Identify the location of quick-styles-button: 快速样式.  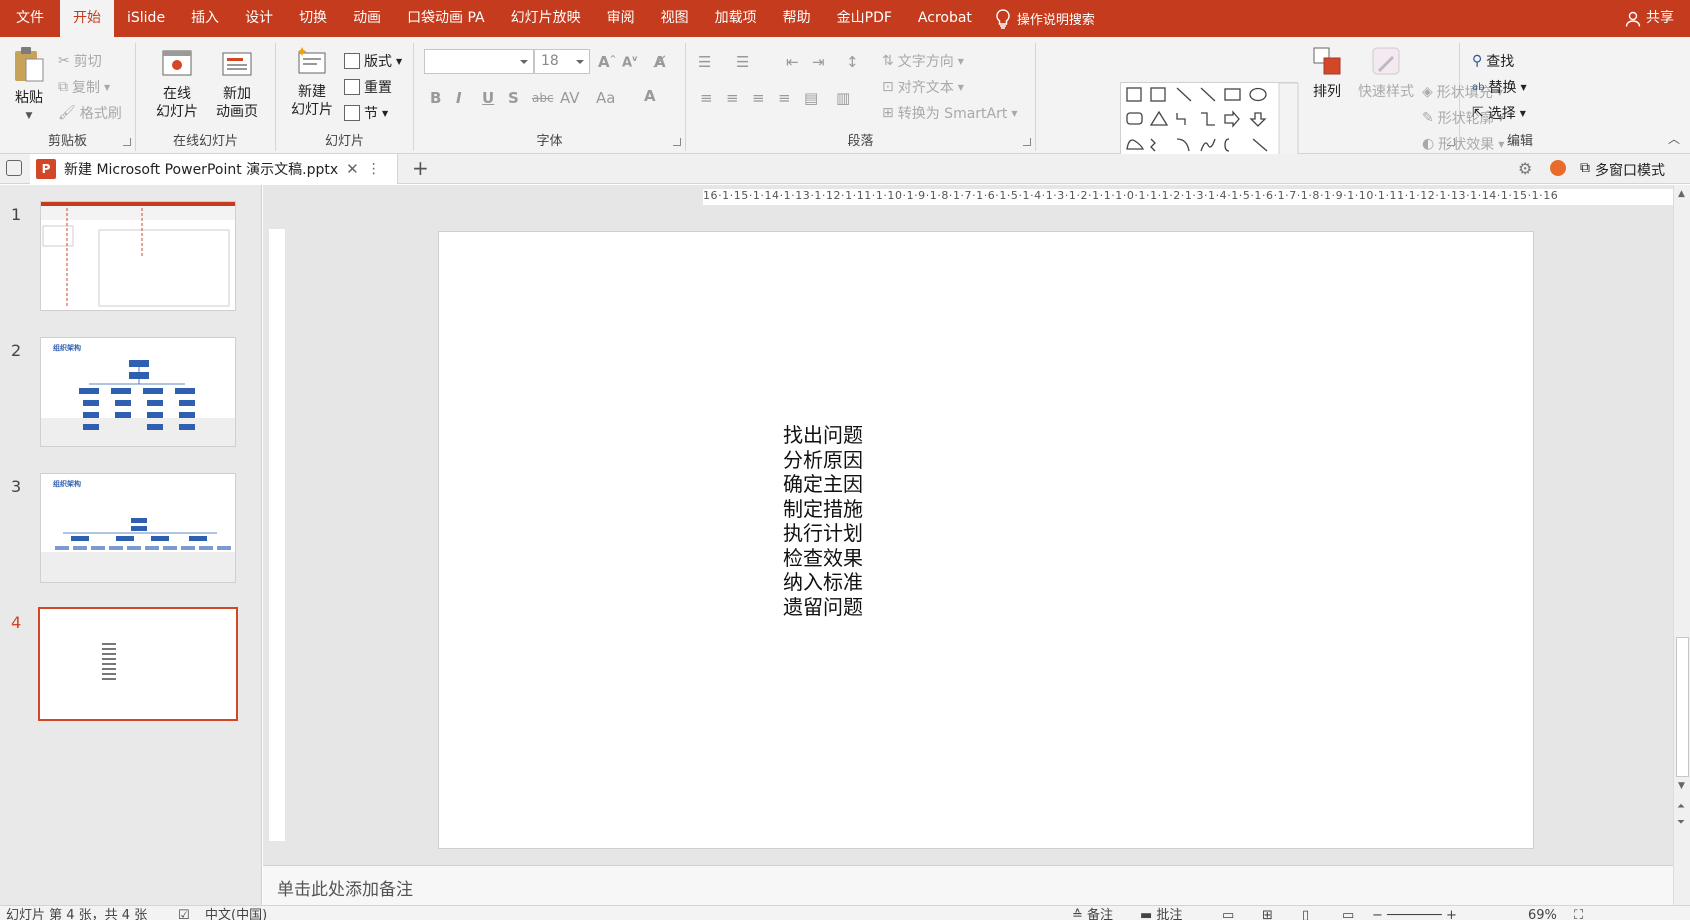
(1386, 73).